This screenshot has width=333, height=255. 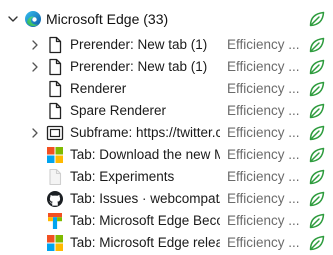 What do you see at coordinates (33, 19) in the screenshot?
I see `edge-logo-icon` at bounding box center [33, 19].